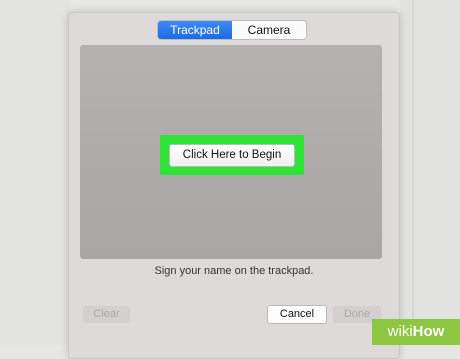 The width and height of the screenshot is (460, 359). I want to click on window-edge, so click(413, 172).